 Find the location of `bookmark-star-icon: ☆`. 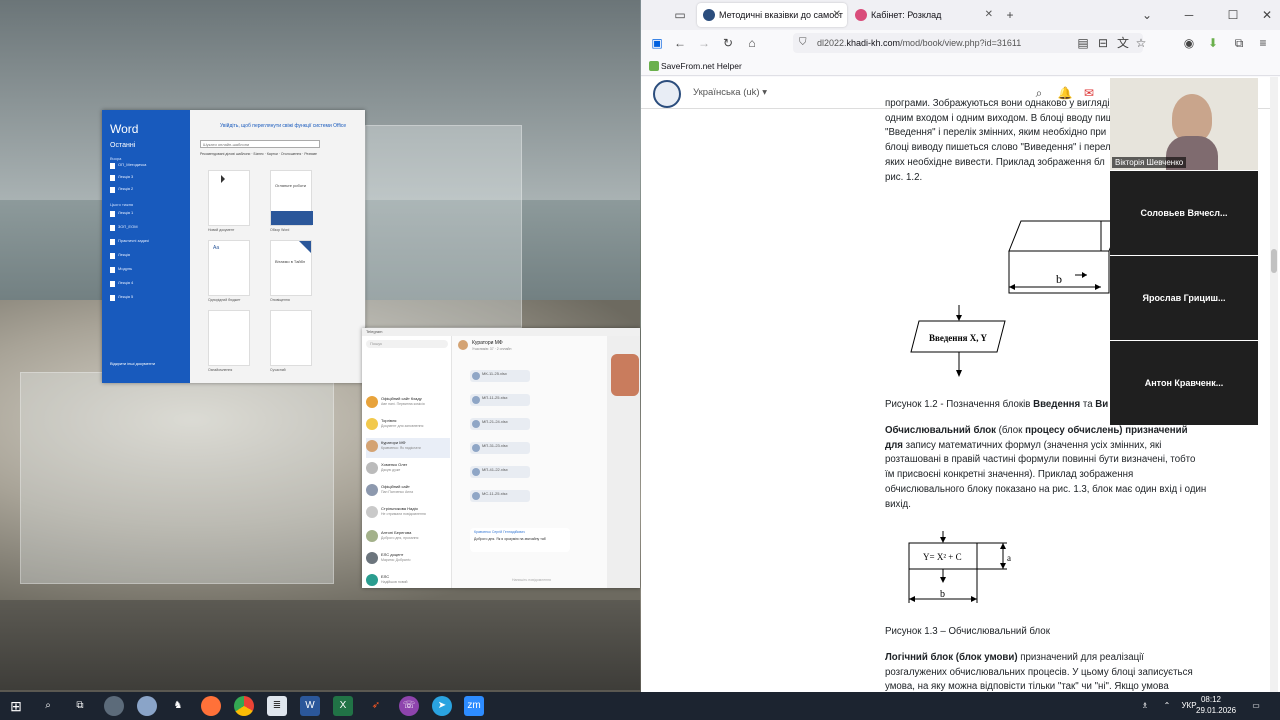

bookmark-star-icon: ☆ is located at coordinates (1141, 43).